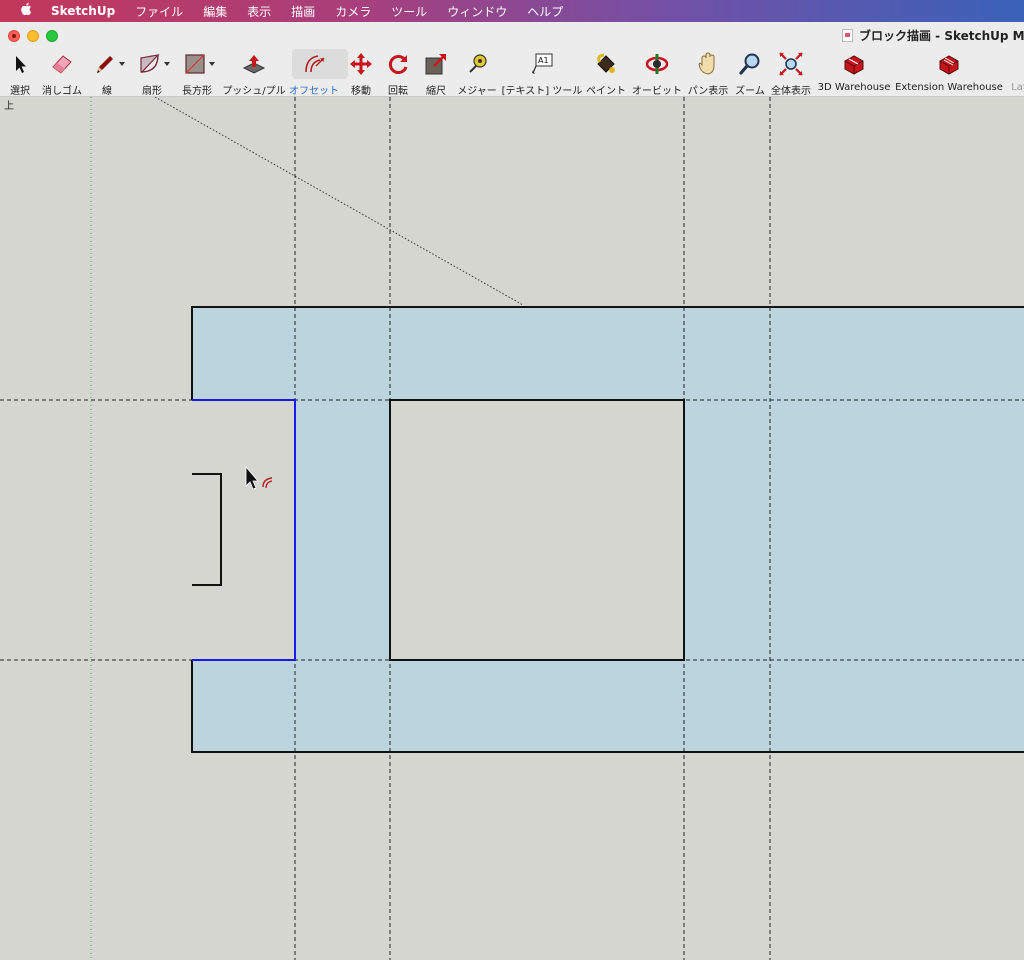  I want to click on select-arrow-icon, so click(21, 64).